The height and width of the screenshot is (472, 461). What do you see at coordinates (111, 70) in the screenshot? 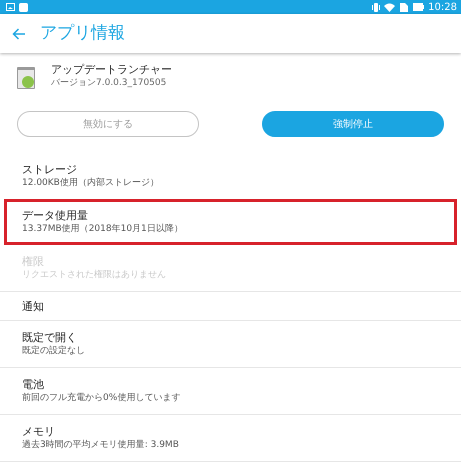
I see `app-name: アップデートランチャー` at bounding box center [111, 70].